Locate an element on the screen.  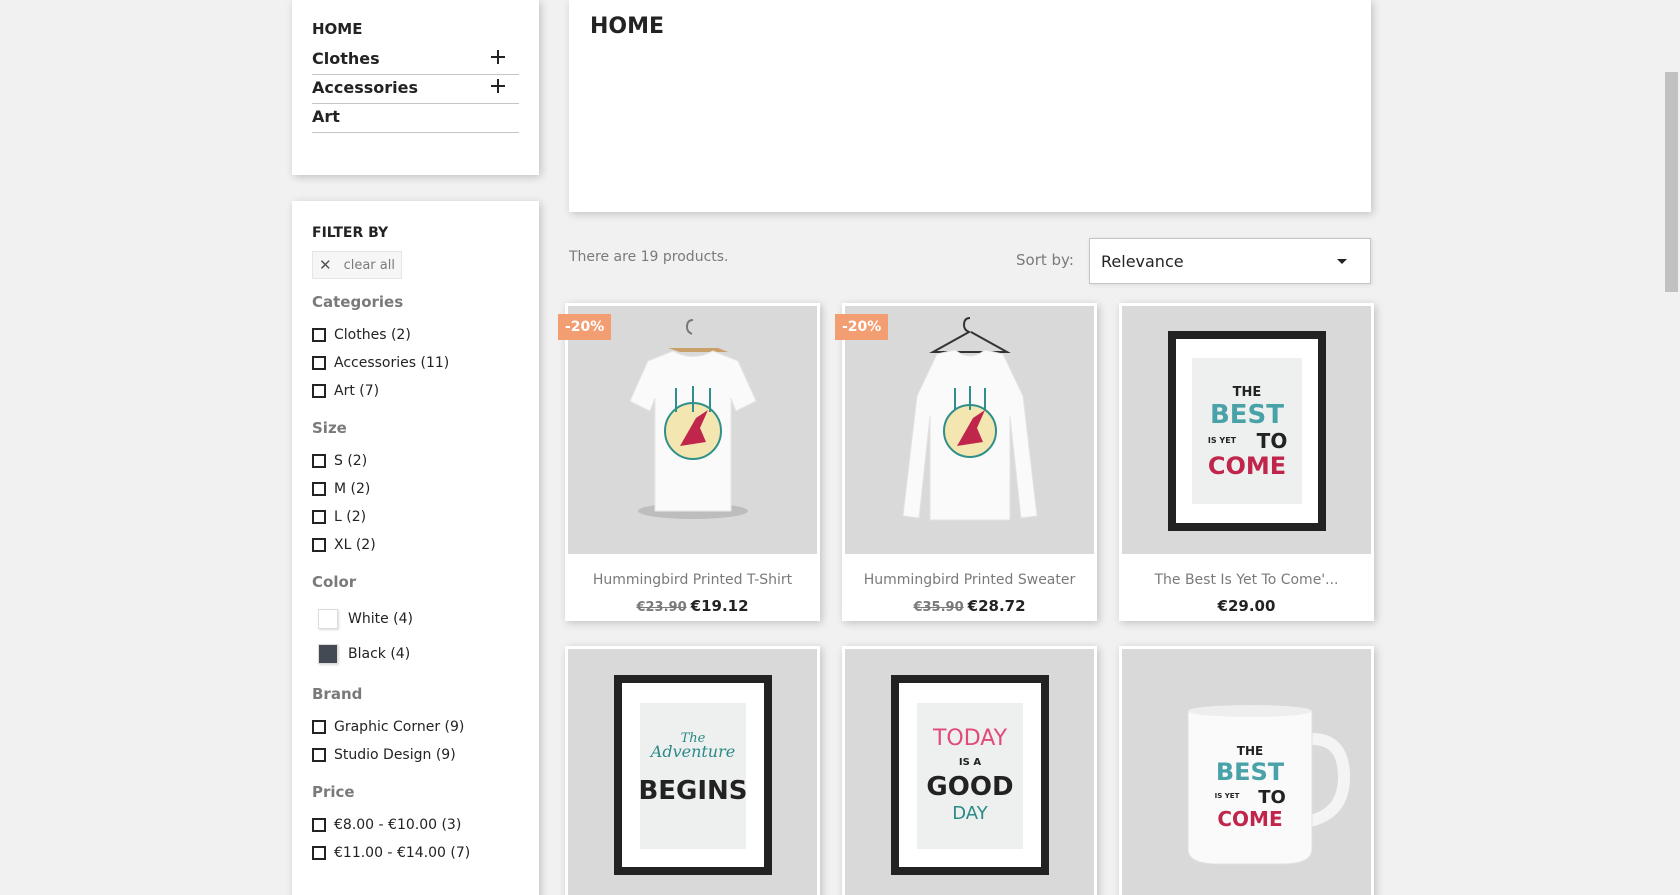
facet-option: Accessories (11) is located at coordinates (415, 363).